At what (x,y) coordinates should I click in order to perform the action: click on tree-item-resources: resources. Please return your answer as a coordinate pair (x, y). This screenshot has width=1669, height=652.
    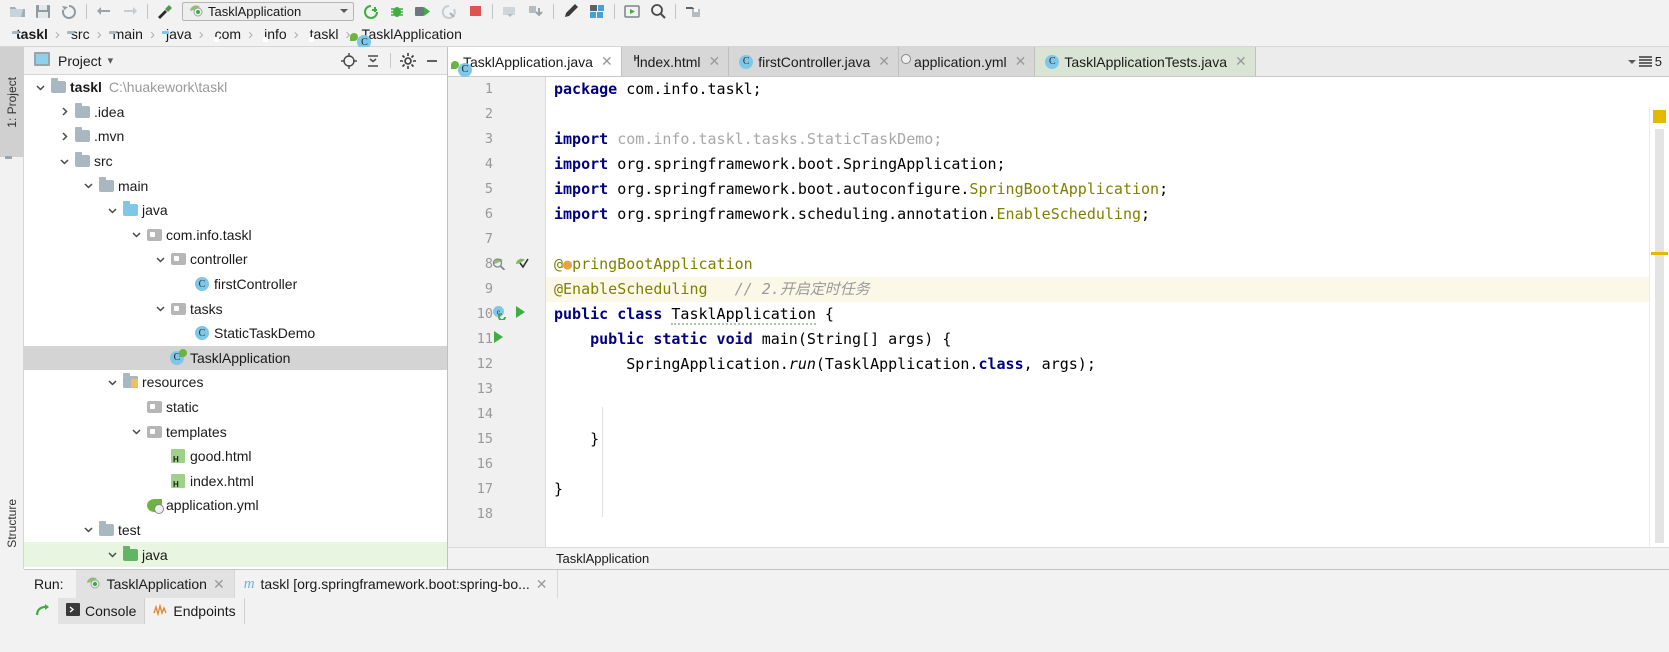
    Looking at the image, I should click on (235, 382).